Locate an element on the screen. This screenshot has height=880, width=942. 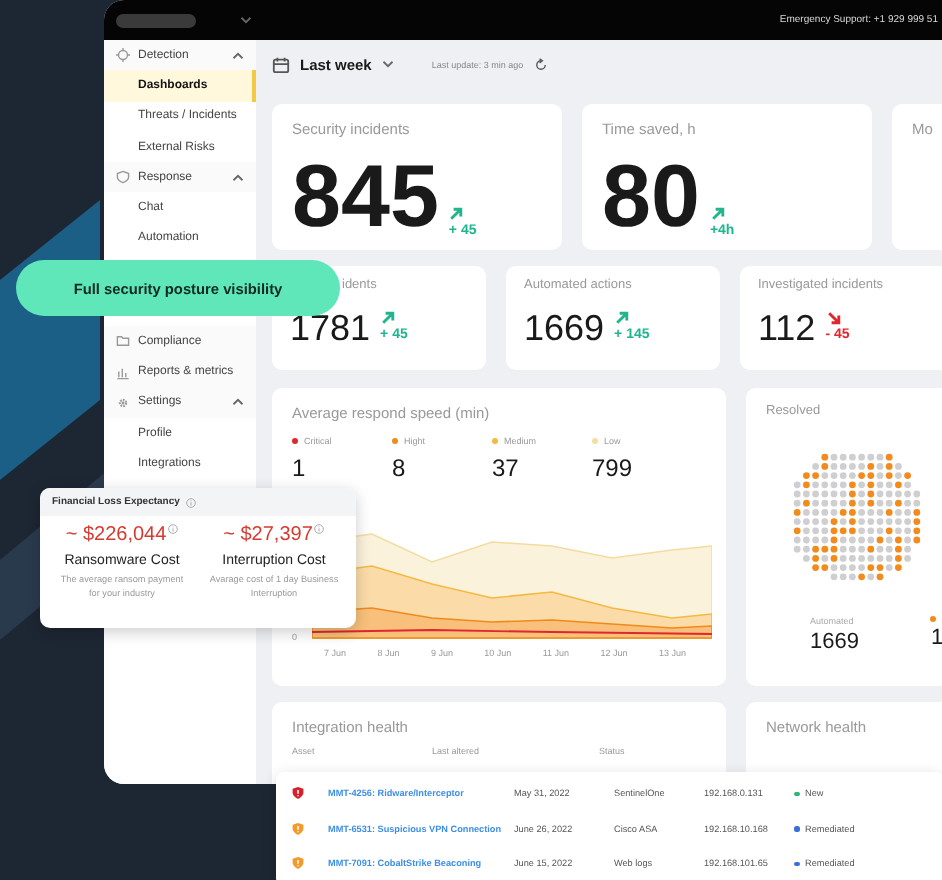
legend-value: 799 is located at coordinates (613, 468).